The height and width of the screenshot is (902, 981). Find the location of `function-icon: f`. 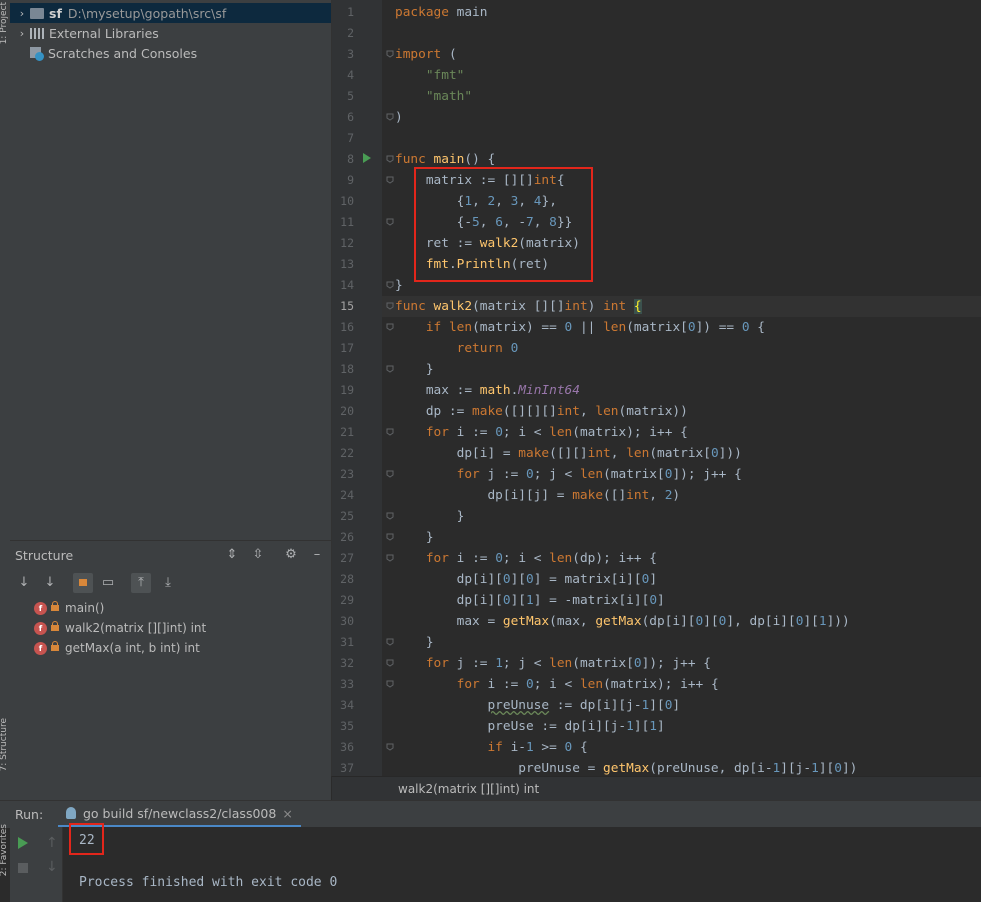

function-icon: f is located at coordinates (40, 628).